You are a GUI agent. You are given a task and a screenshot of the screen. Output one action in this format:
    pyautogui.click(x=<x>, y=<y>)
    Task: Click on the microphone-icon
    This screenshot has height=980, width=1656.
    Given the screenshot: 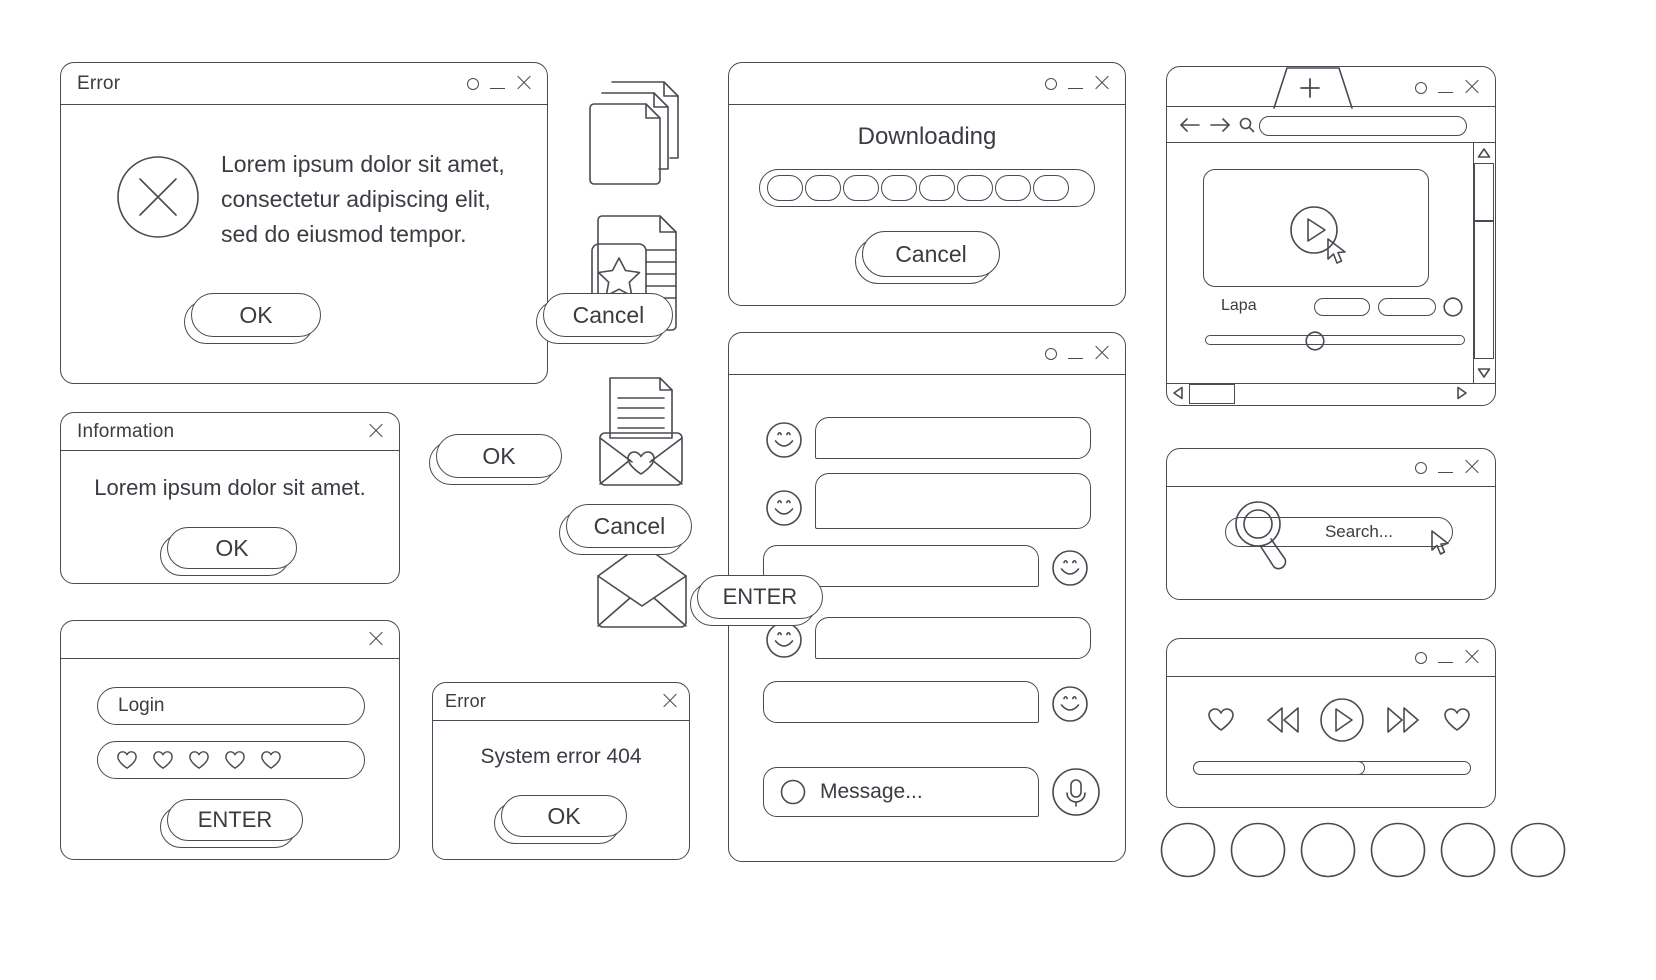 What is the action you would take?
    pyautogui.click(x=1076, y=792)
    